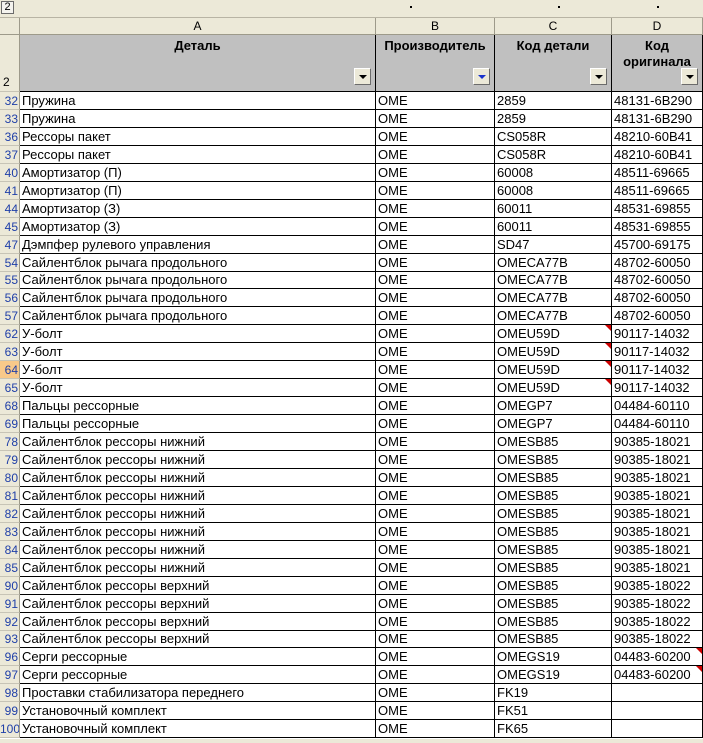 The width and height of the screenshot is (703, 743). What do you see at coordinates (553, 119) in the screenshot?
I see `cell-c: 2859` at bounding box center [553, 119].